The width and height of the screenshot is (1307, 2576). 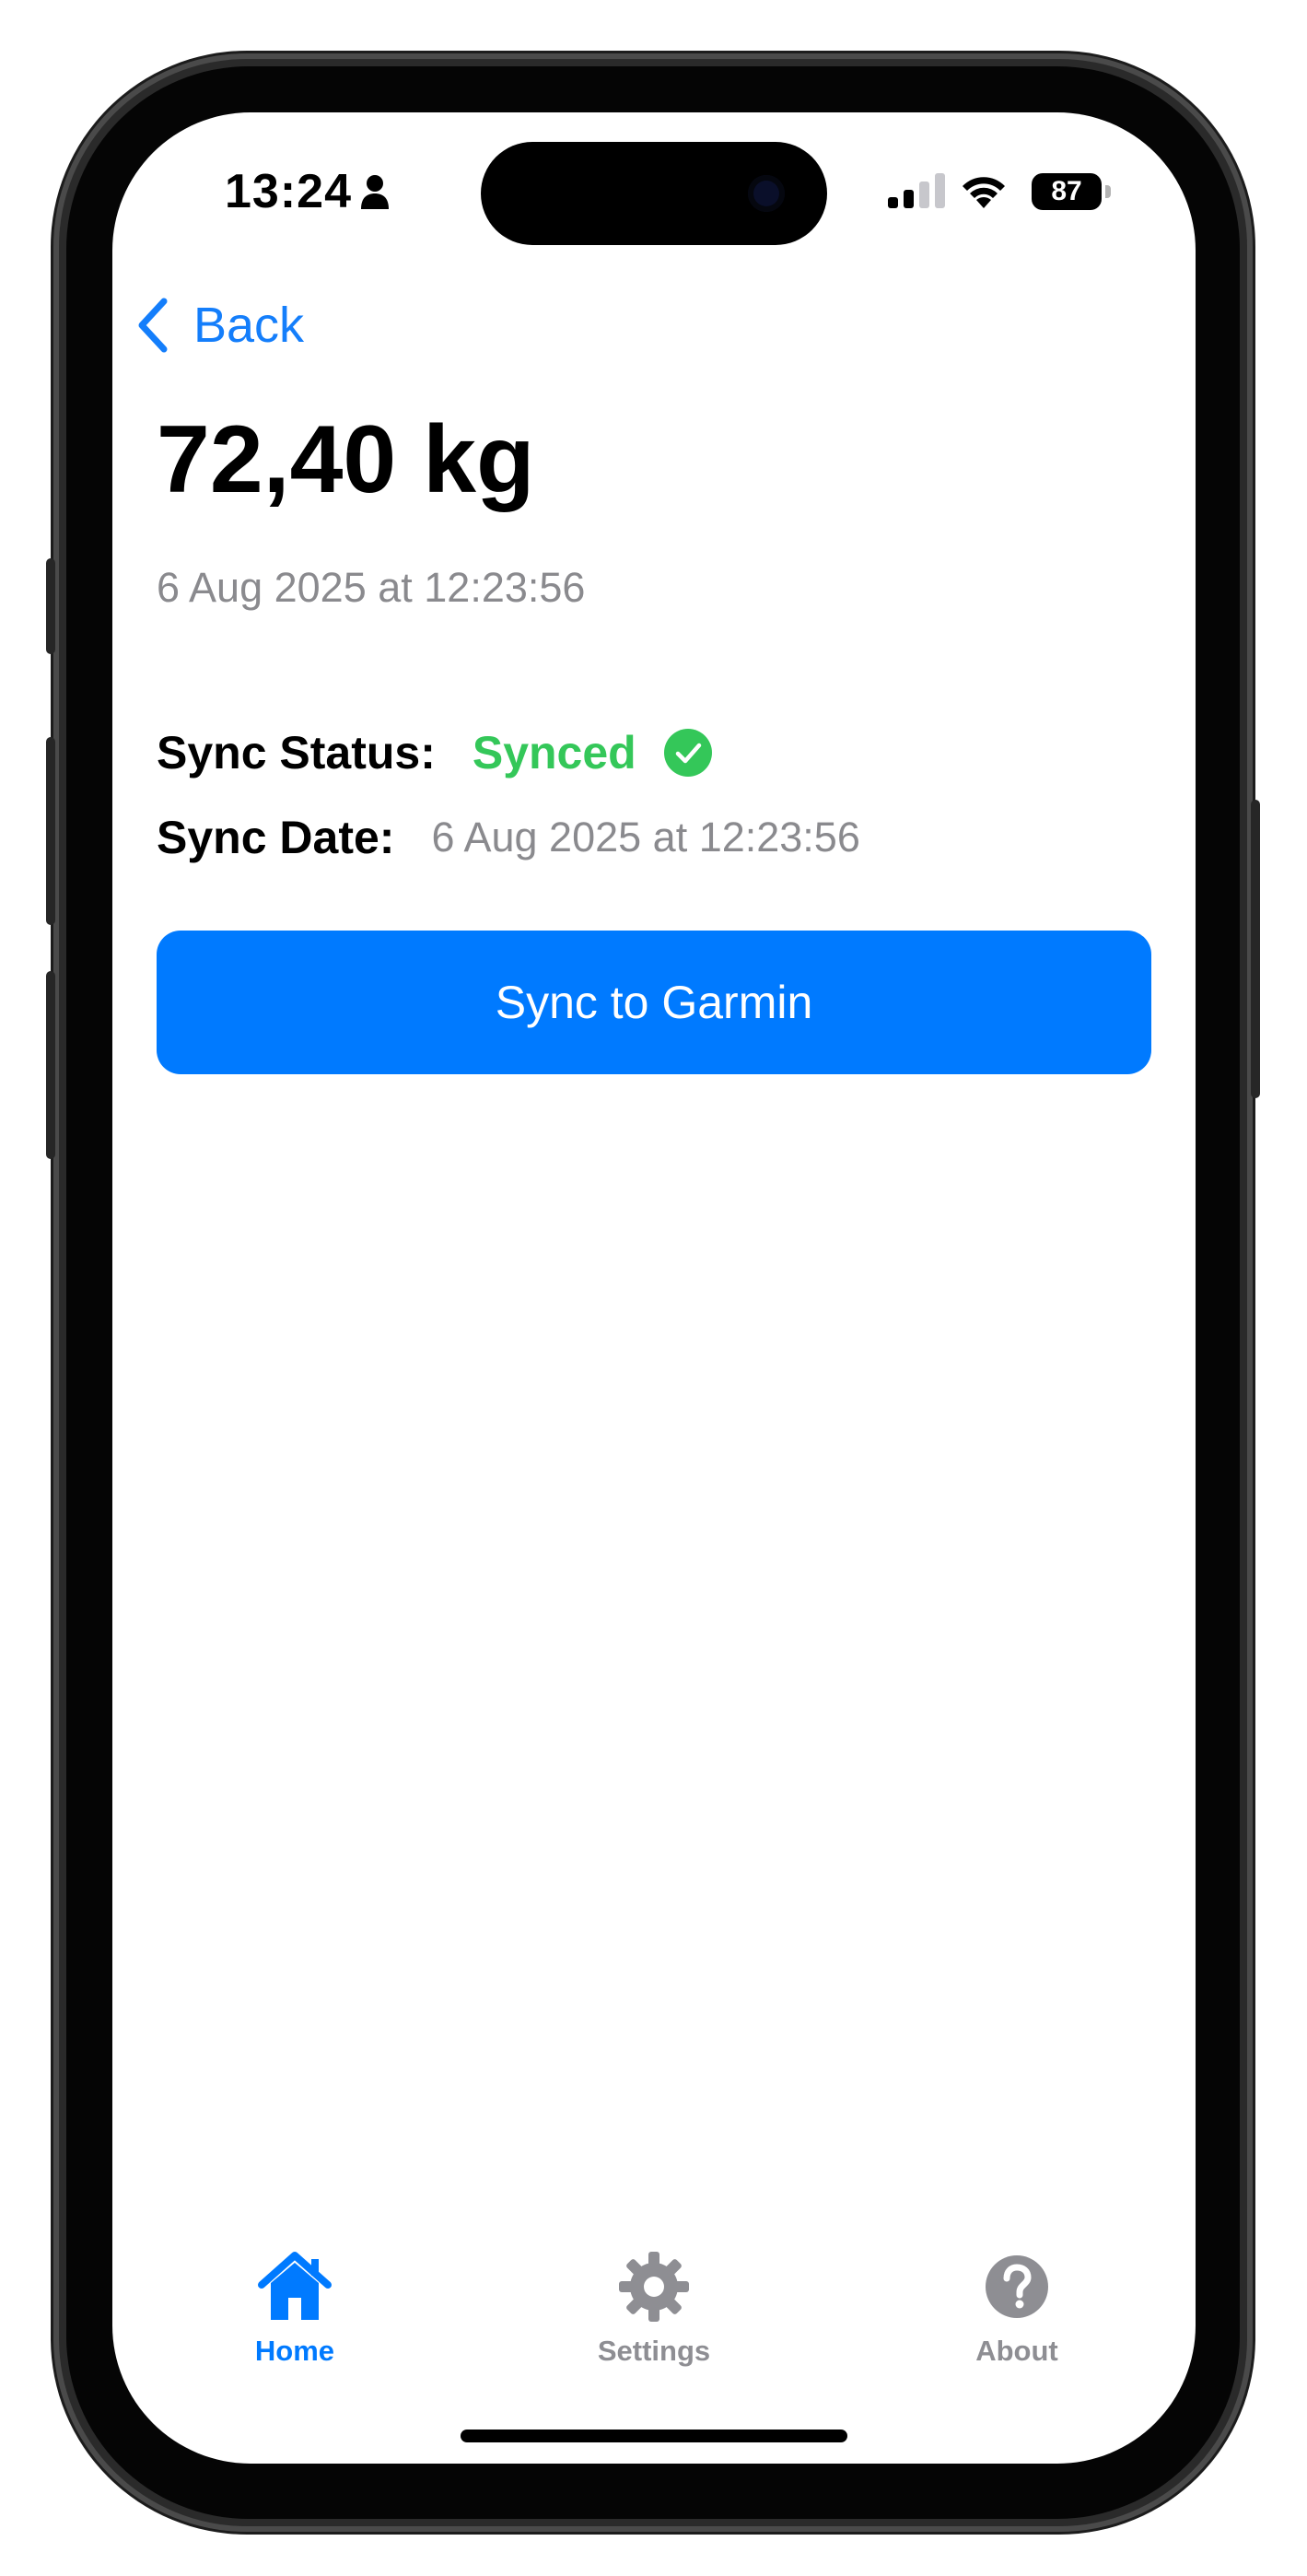 What do you see at coordinates (654, 2287) in the screenshot?
I see `gear-icon` at bounding box center [654, 2287].